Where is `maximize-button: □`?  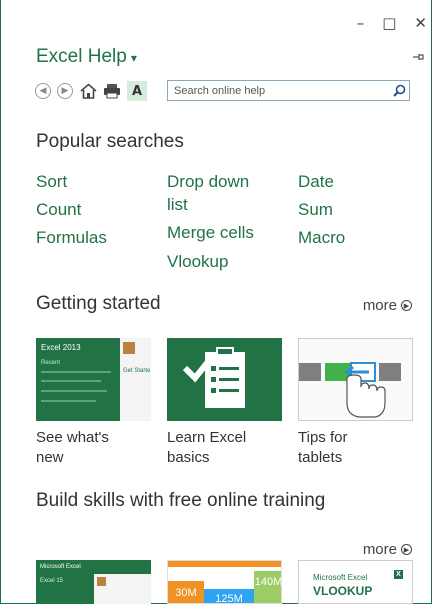
maximize-button: □ is located at coordinates (389, 23).